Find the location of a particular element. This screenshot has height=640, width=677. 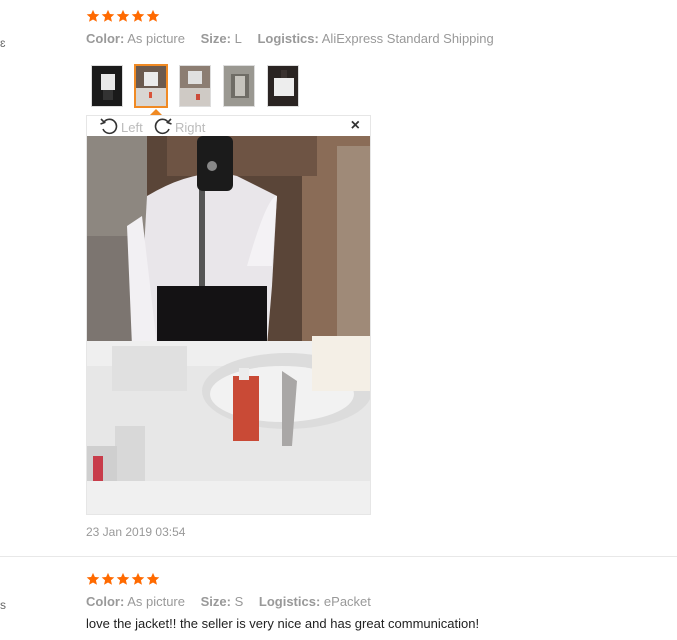

review-date: 23 Jan 2019 03:54 is located at coordinates (136, 532).